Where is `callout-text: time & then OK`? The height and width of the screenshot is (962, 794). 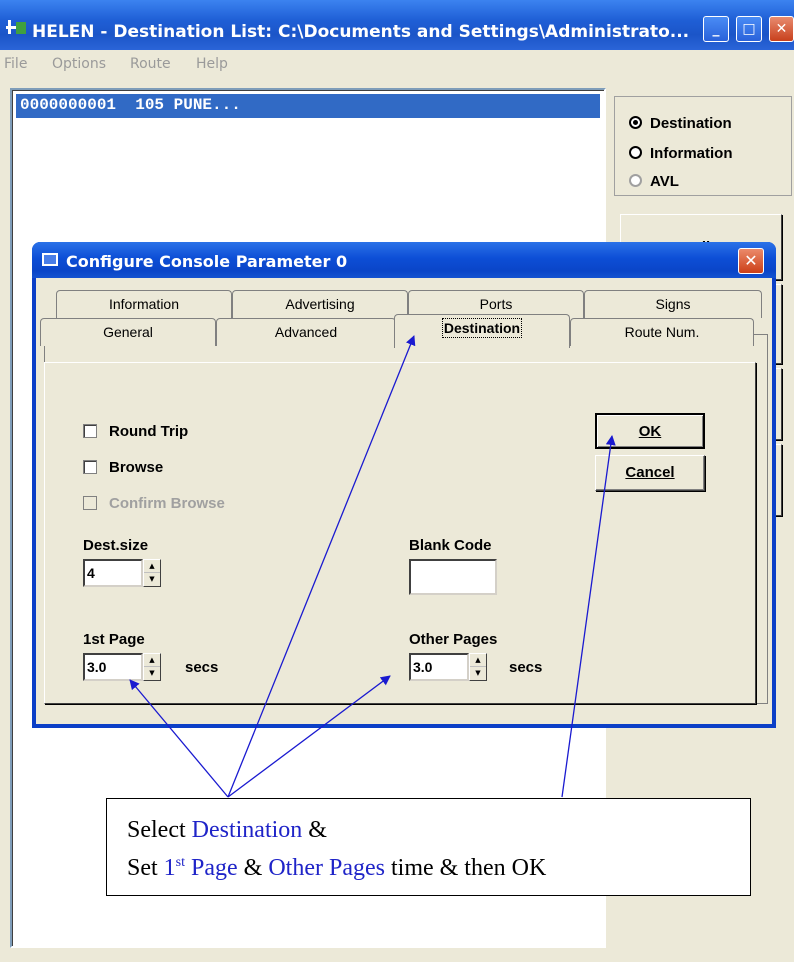
callout-text: time & then OK is located at coordinates (465, 868).